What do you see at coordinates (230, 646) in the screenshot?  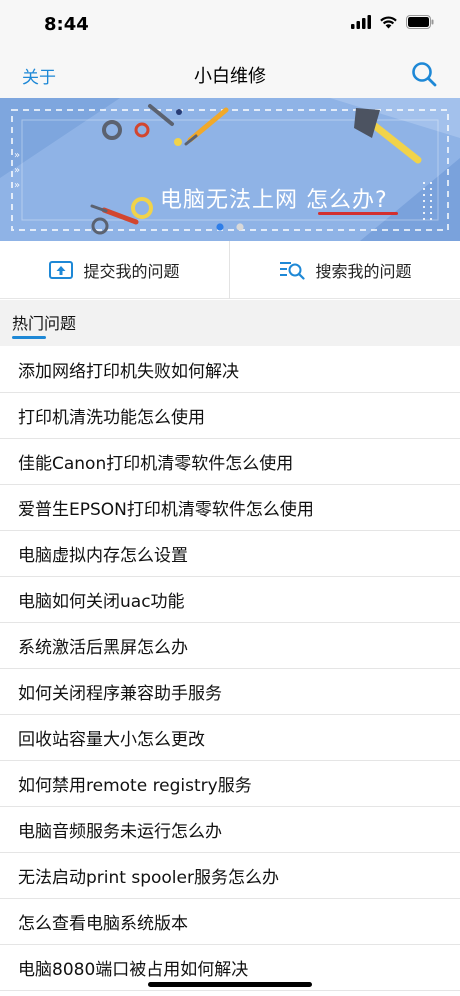 I see `list-item: 系统激活后黑屏怎么办` at bounding box center [230, 646].